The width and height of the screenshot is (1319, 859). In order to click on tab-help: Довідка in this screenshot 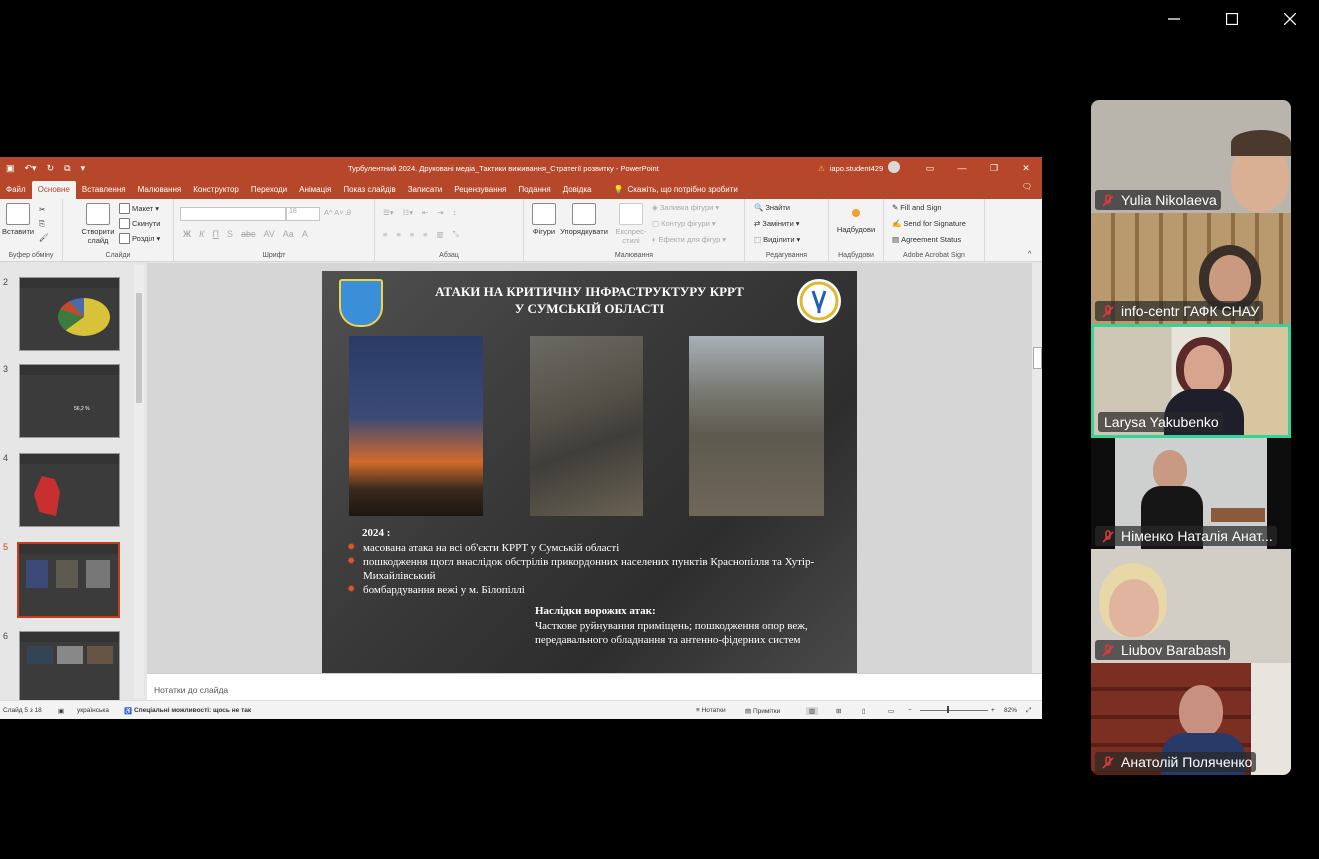, I will do `click(577, 190)`.